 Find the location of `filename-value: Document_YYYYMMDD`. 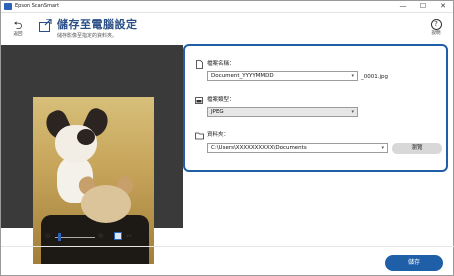

filename-value: Document_YYYYMMDD is located at coordinates (242, 76).